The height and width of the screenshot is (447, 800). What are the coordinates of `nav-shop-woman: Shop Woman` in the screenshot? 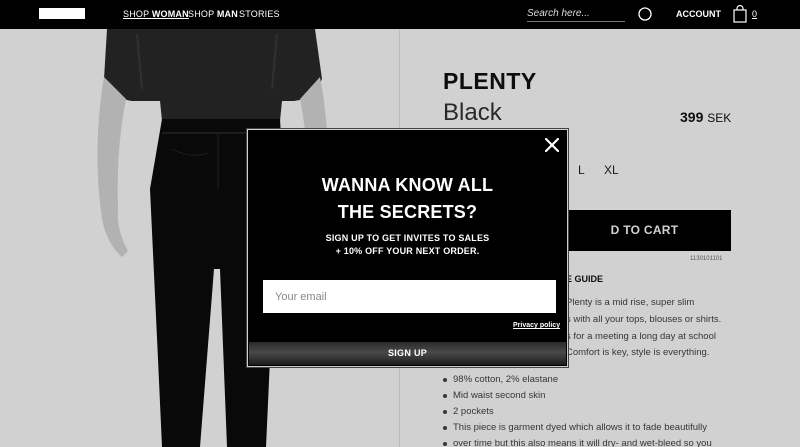 It's located at (156, 14).